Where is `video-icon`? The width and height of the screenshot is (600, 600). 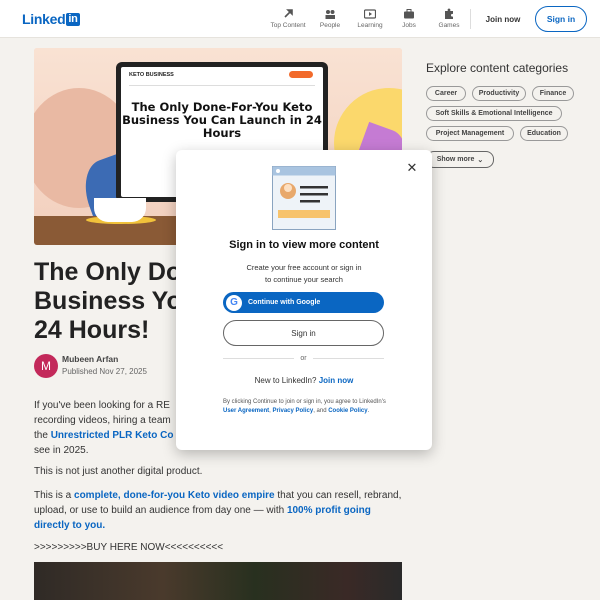
video-icon is located at coordinates (370, 14).